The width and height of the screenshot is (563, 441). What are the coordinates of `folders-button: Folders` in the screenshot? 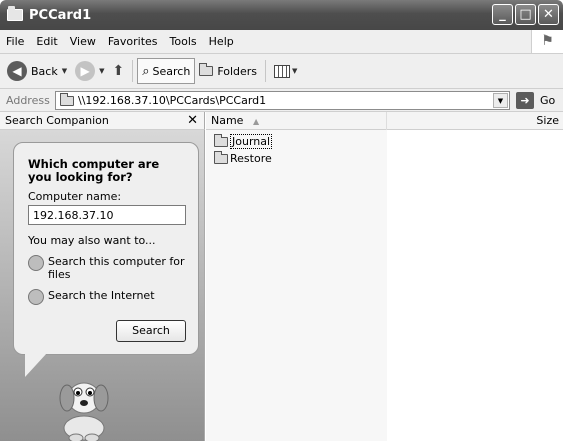 It's located at (228, 71).